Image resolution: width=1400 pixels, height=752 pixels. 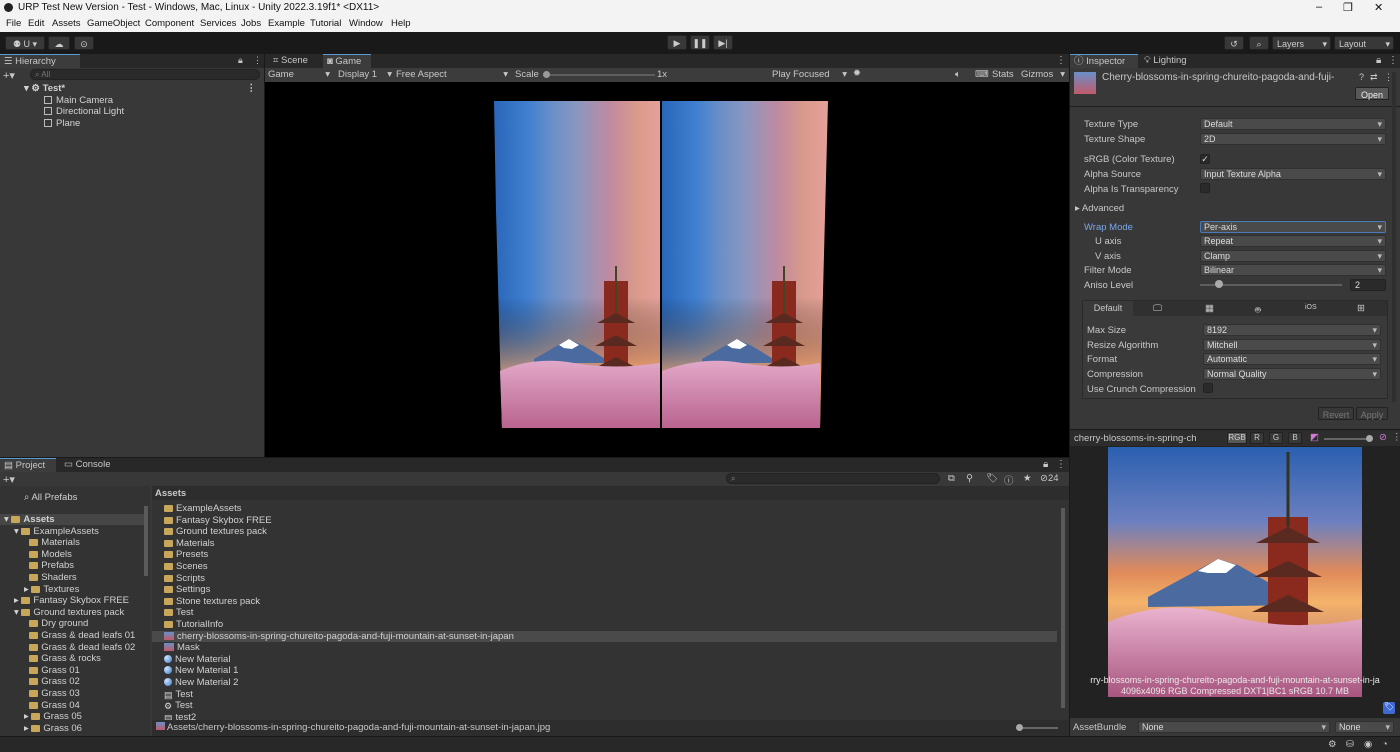 I want to click on file-item: Scenes, so click(x=604, y=566).